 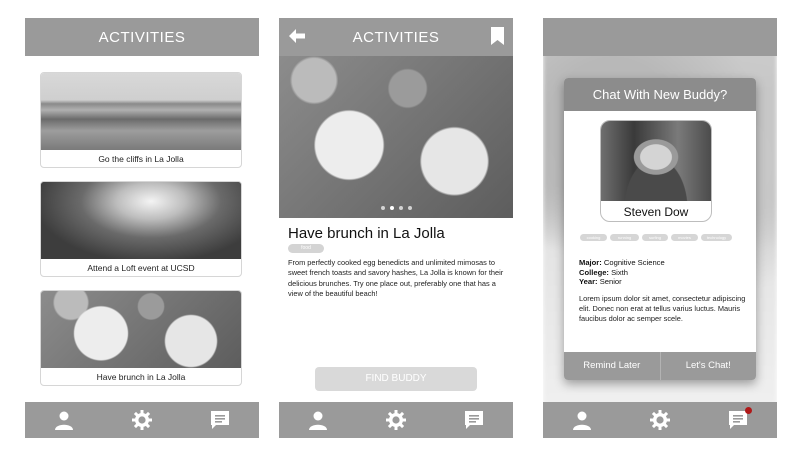 I want to click on interest-tag: running, so click(x=624, y=237).